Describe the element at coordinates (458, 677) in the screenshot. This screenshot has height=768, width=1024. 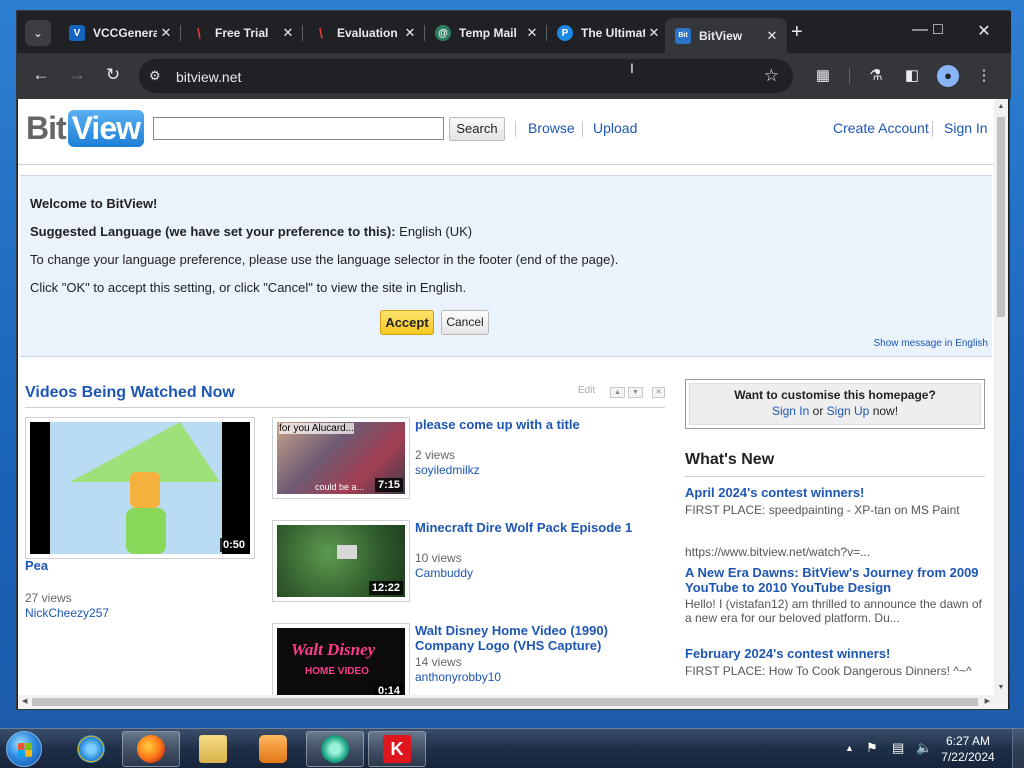
I see `video-user: anthonyrobby10` at that location.